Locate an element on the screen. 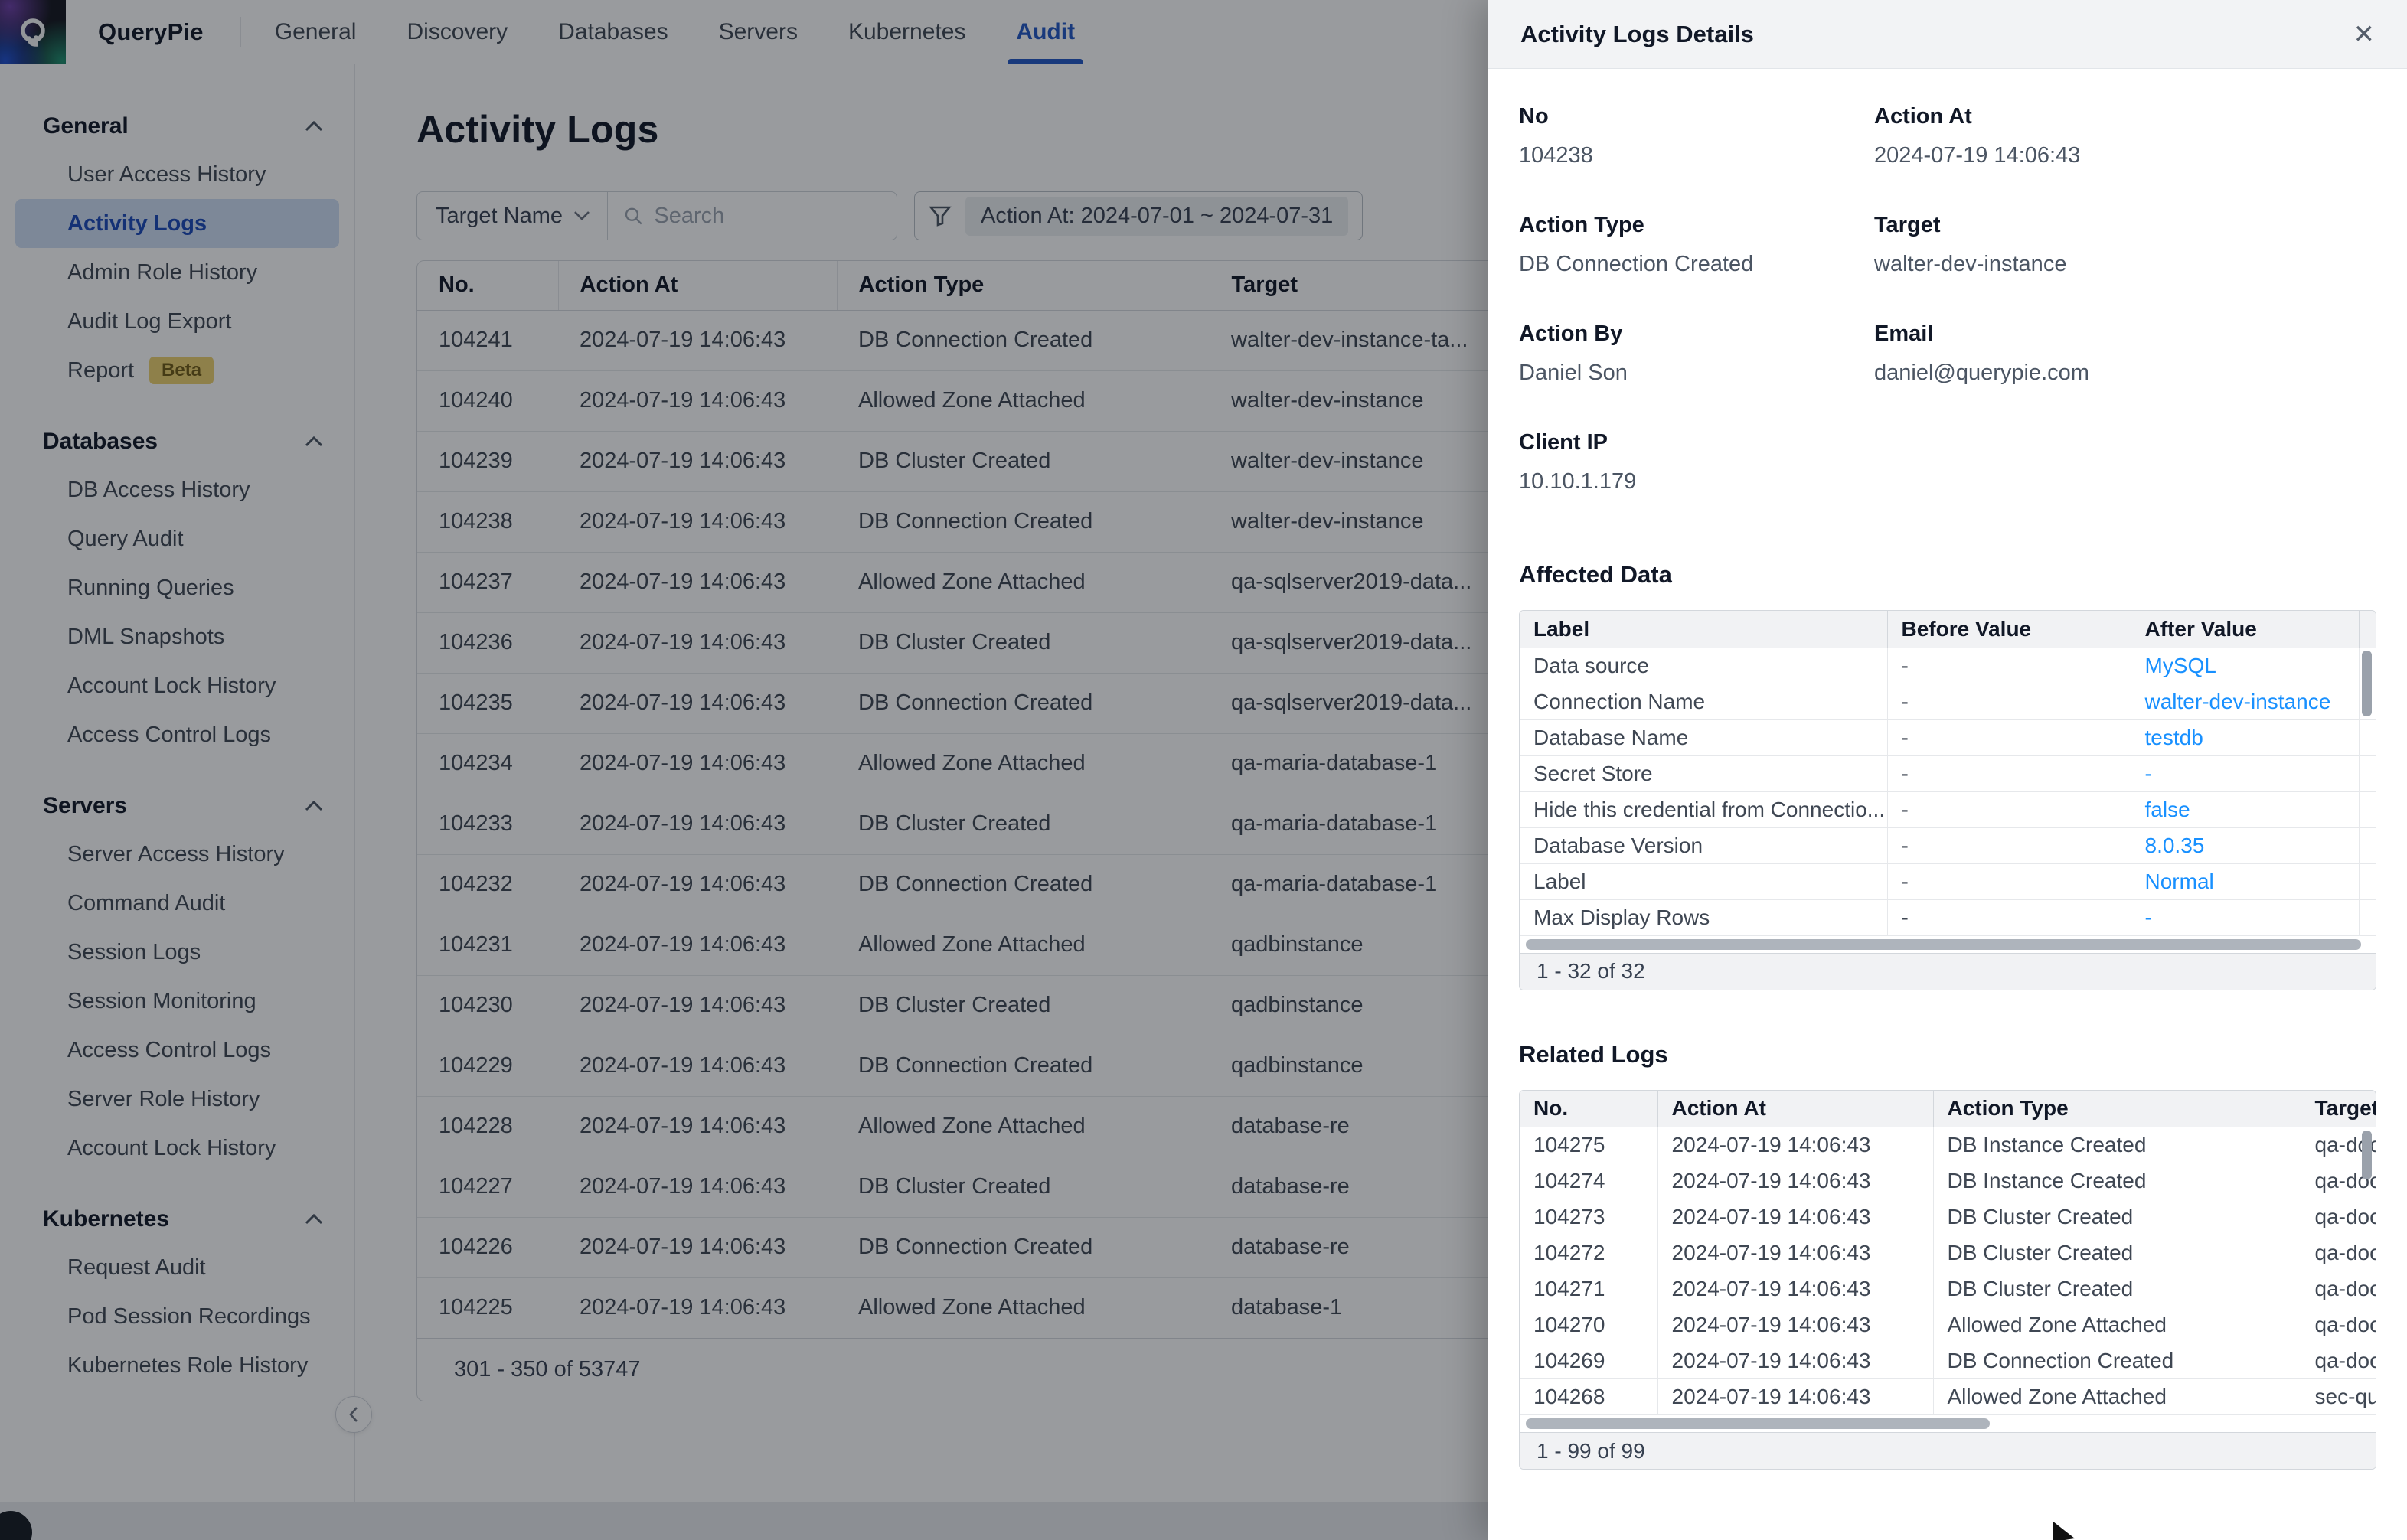 Image resolution: width=2407 pixels, height=1540 pixels. affected-row: Secret Store - - is located at coordinates (1948, 773).